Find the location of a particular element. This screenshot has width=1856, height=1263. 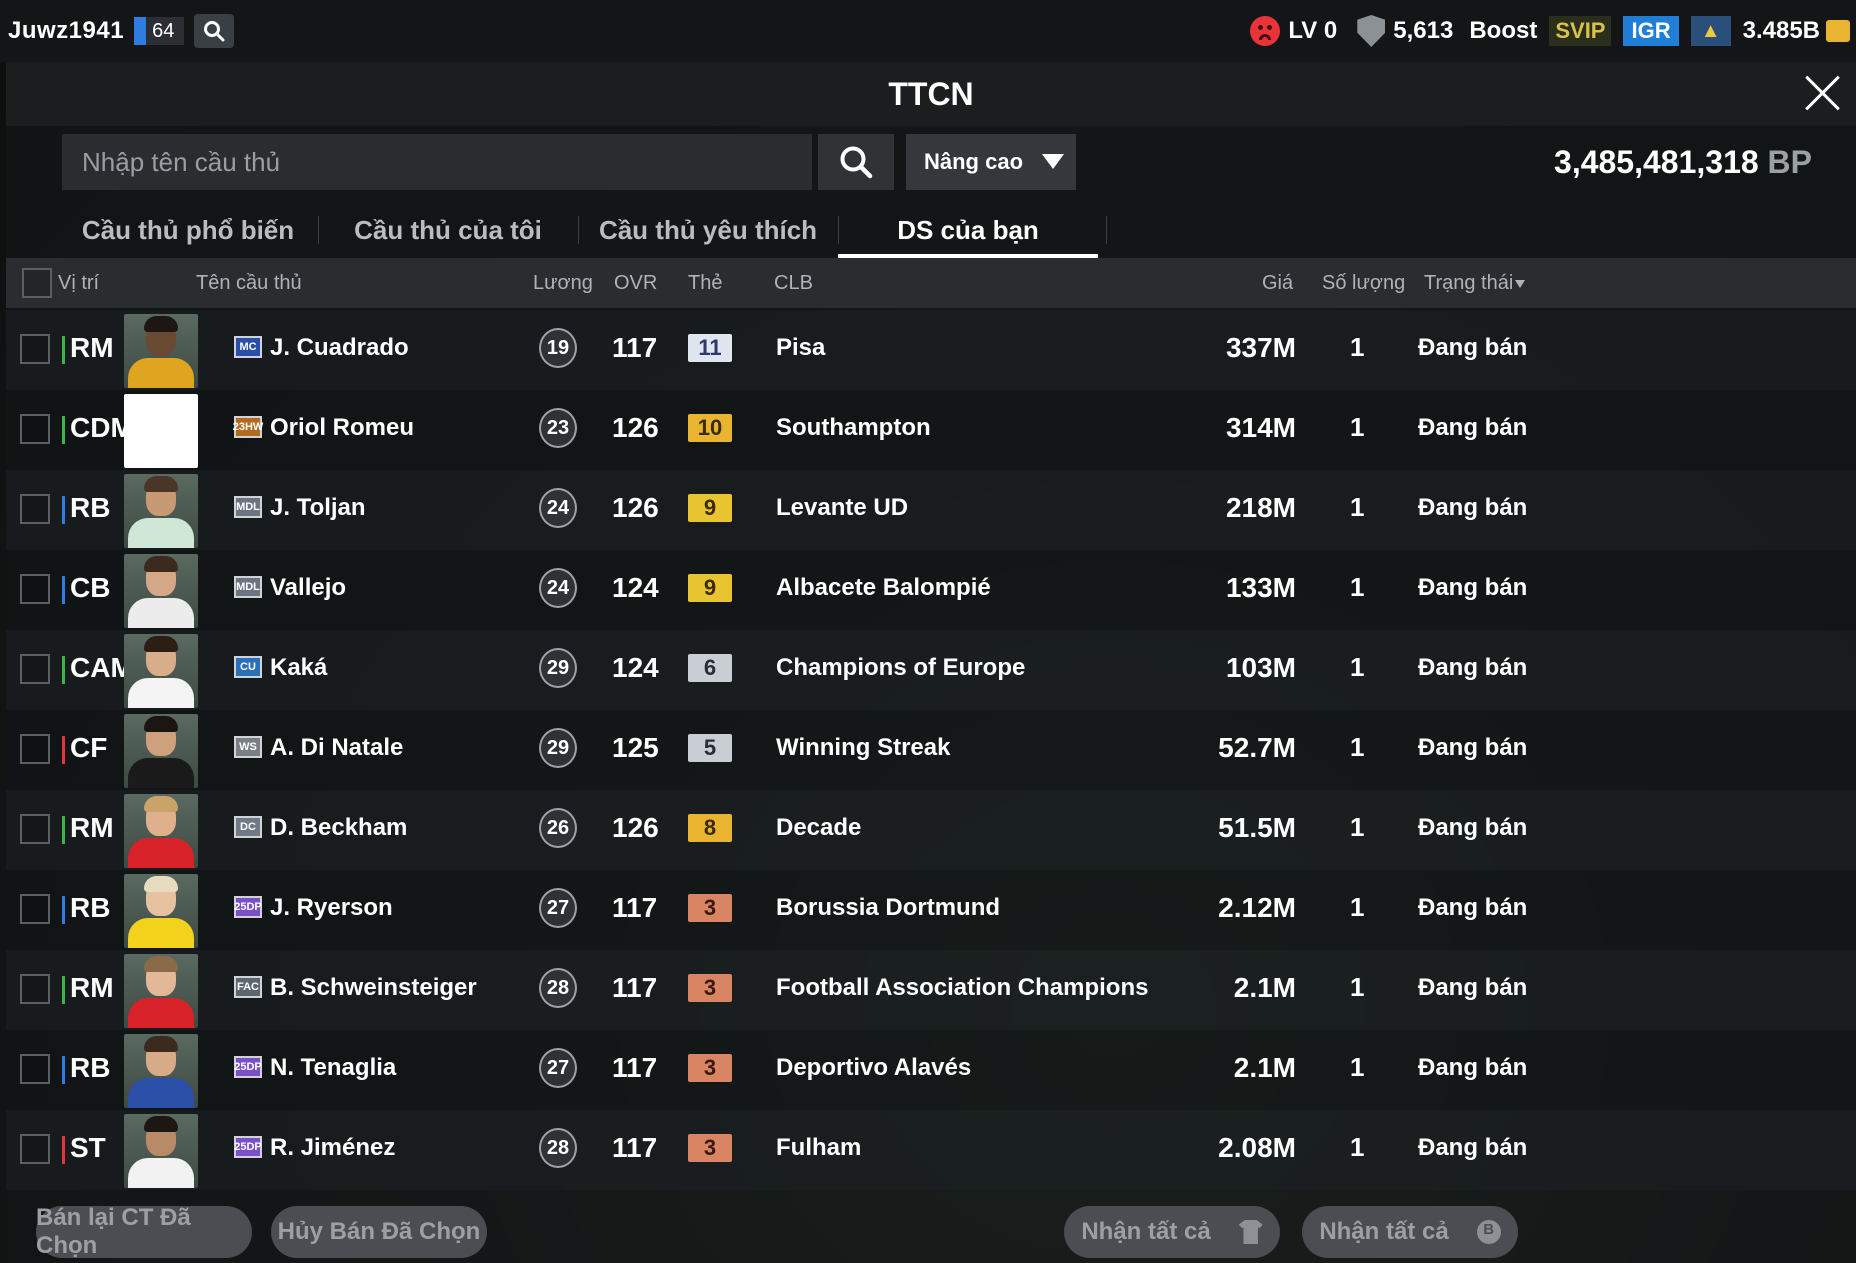

player-name: J. Cuadrado is located at coordinates (339, 348).